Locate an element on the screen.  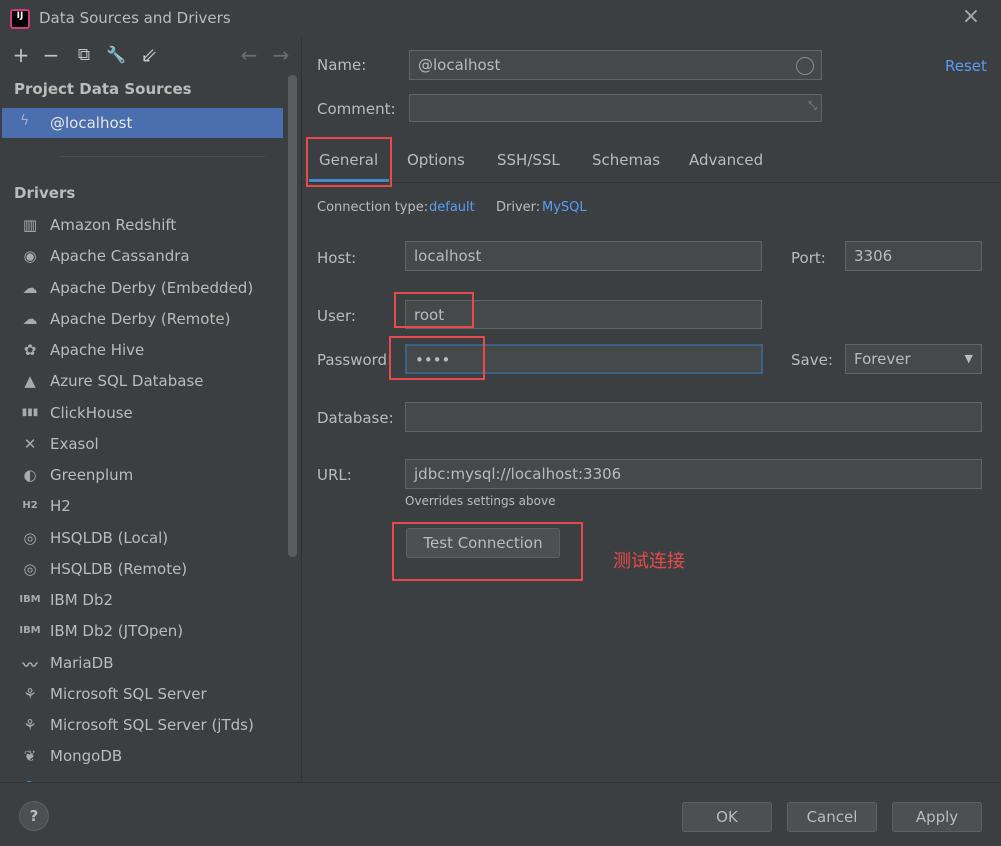
driver-icon: ✕ is located at coordinates (30, 443).